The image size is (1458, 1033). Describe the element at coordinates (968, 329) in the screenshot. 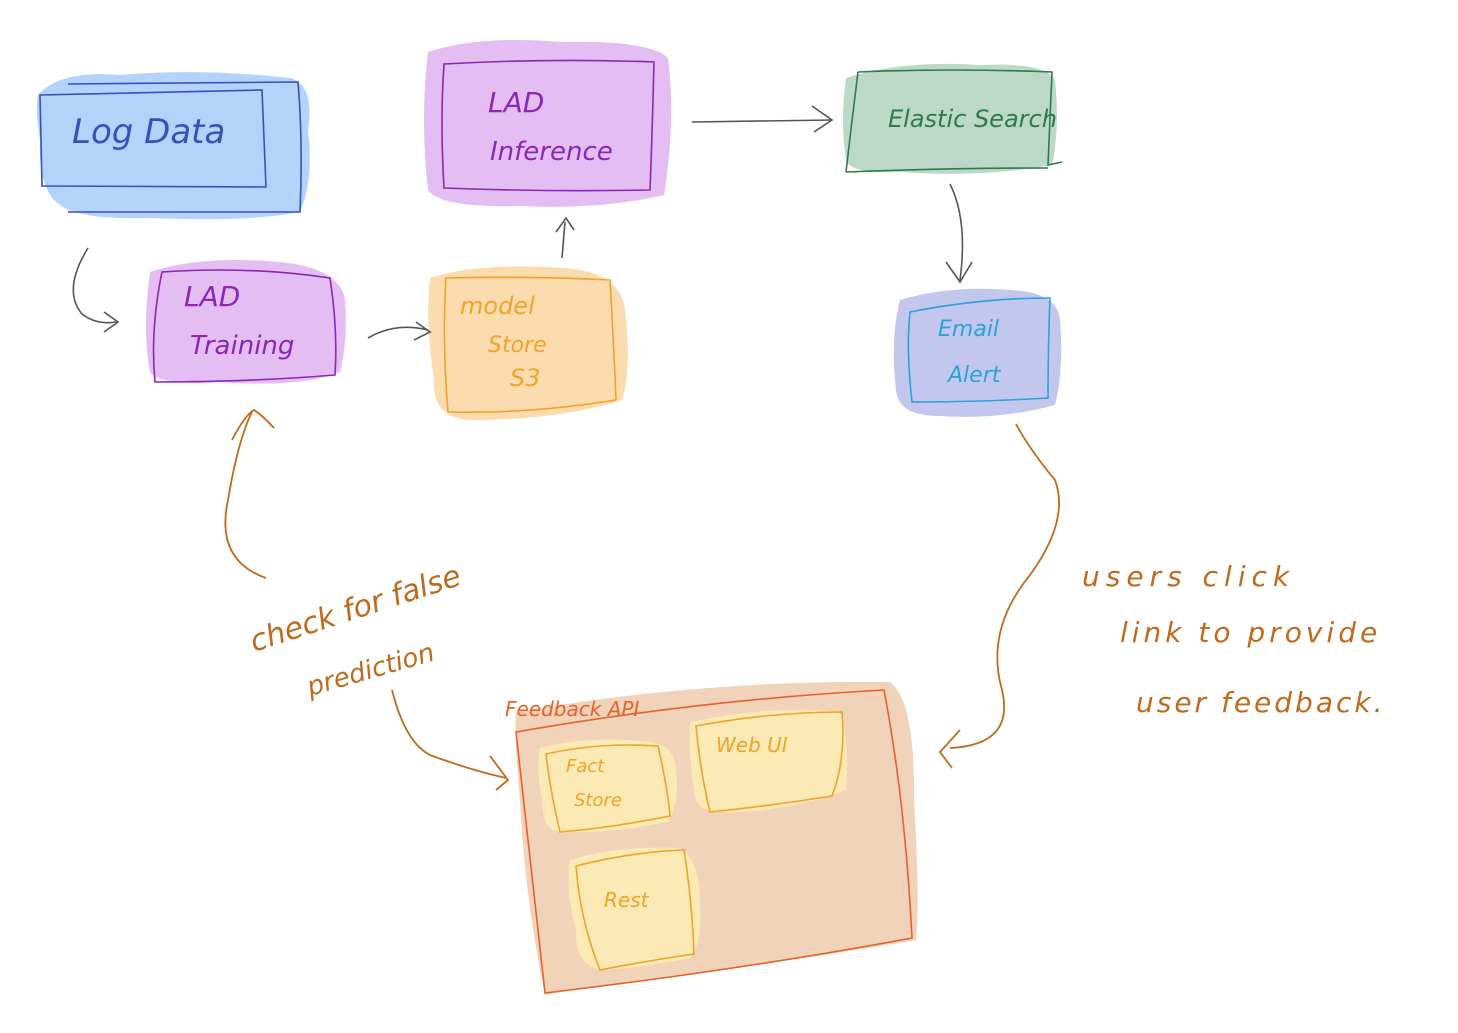

I see `email-alert-label-line1: Email` at that location.